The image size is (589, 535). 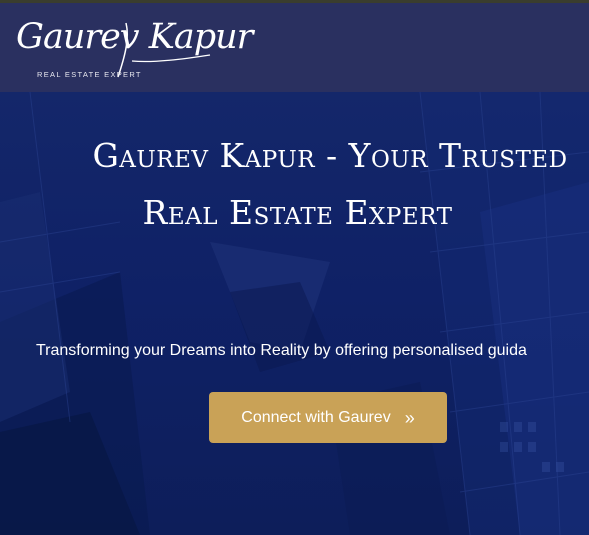 What do you see at coordinates (89, 74) in the screenshot?
I see `logo-subtitle: REAL ESTATE EXPERT` at bounding box center [89, 74].